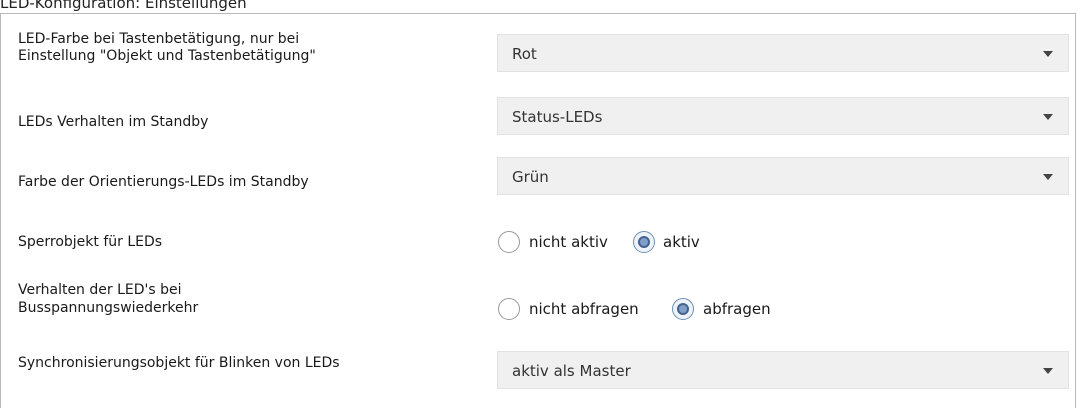  Describe the element at coordinates (783, 116) in the screenshot. I see `standby-behavior-dropdown: Status-LEDs` at that location.